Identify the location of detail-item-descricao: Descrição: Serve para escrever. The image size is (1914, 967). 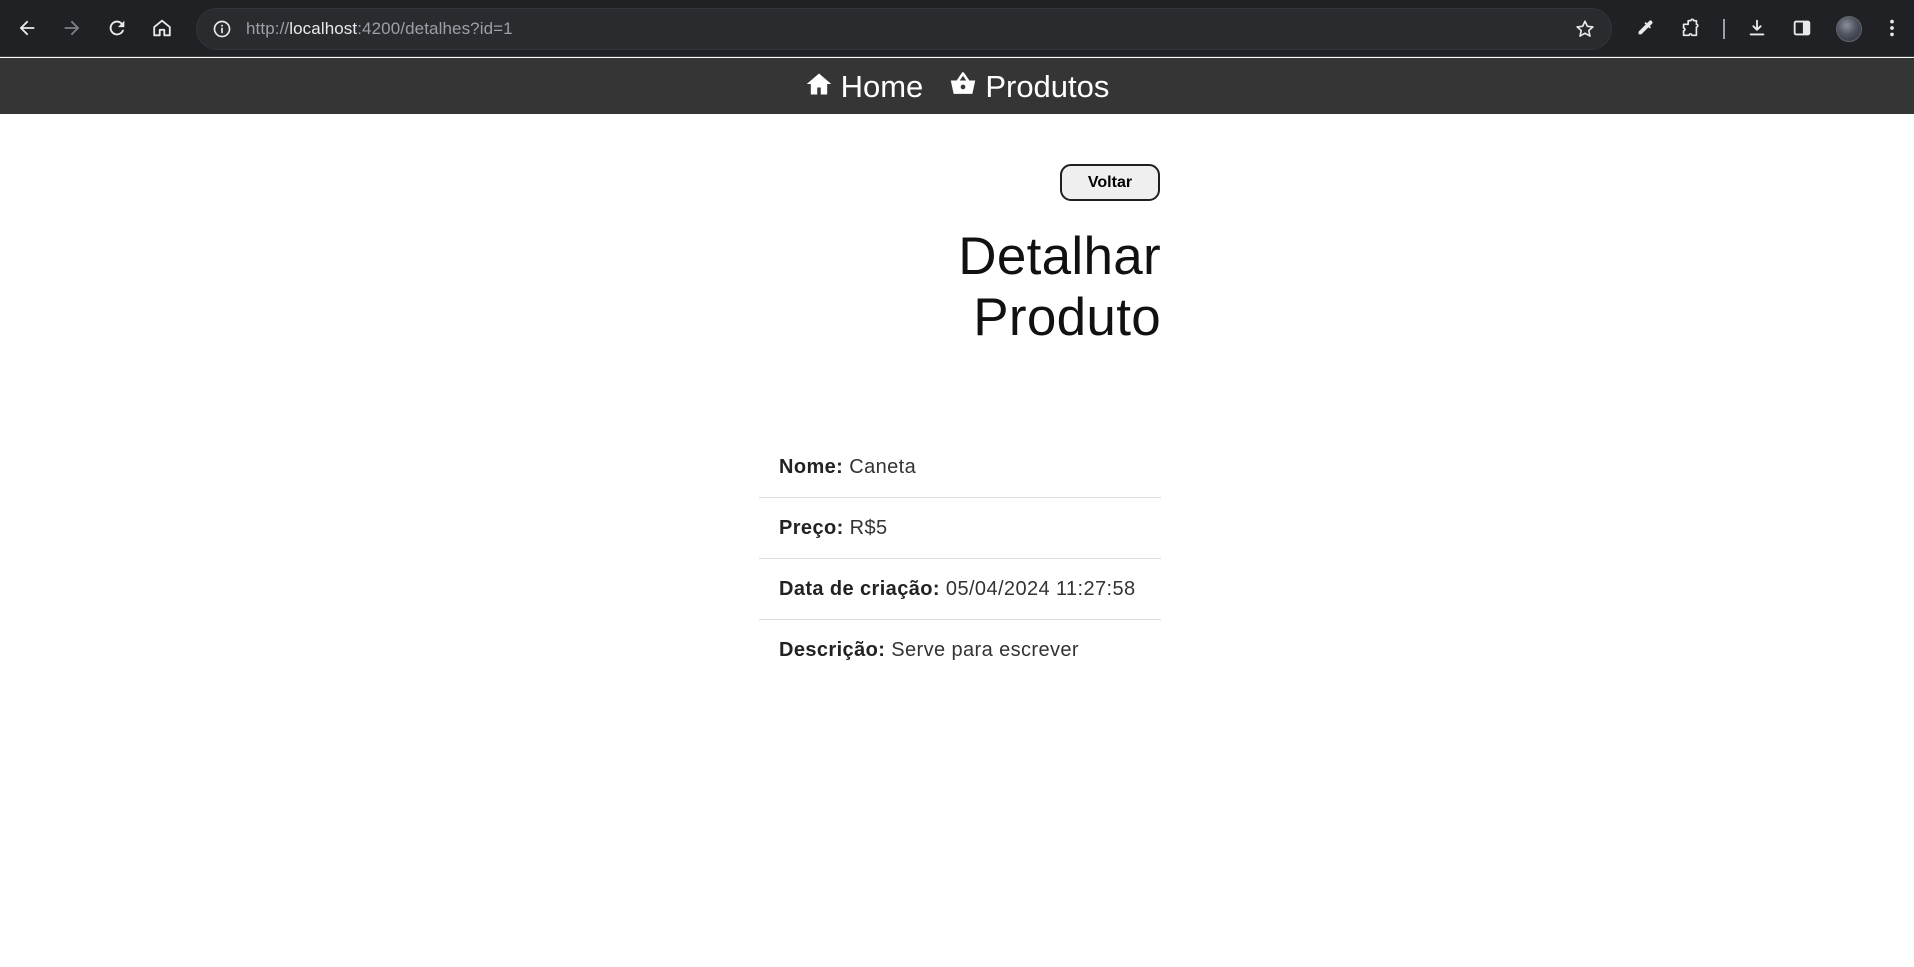
(960, 650).